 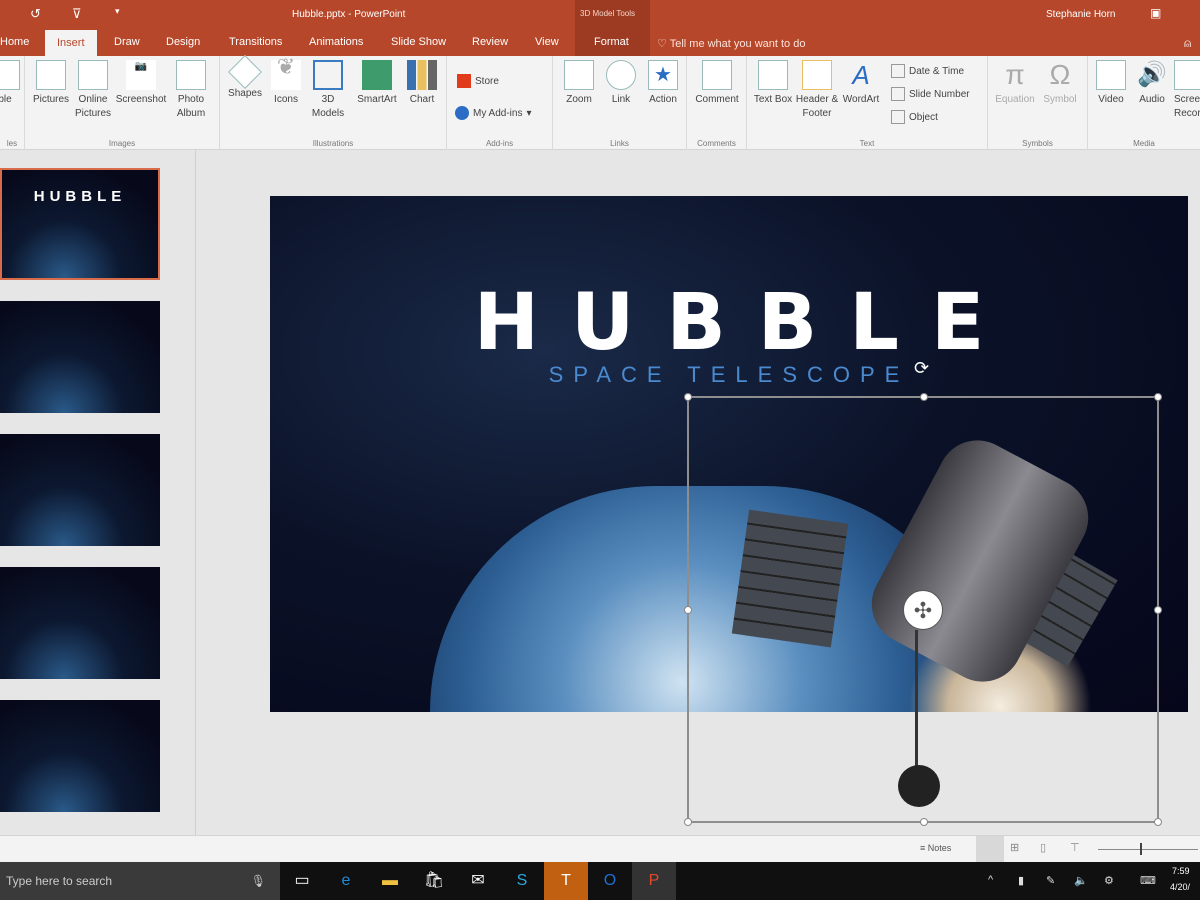 What do you see at coordinates (1081, 14) in the screenshot?
I see `user-name: Stephanie Horn` at bounding box center [1081, 14].